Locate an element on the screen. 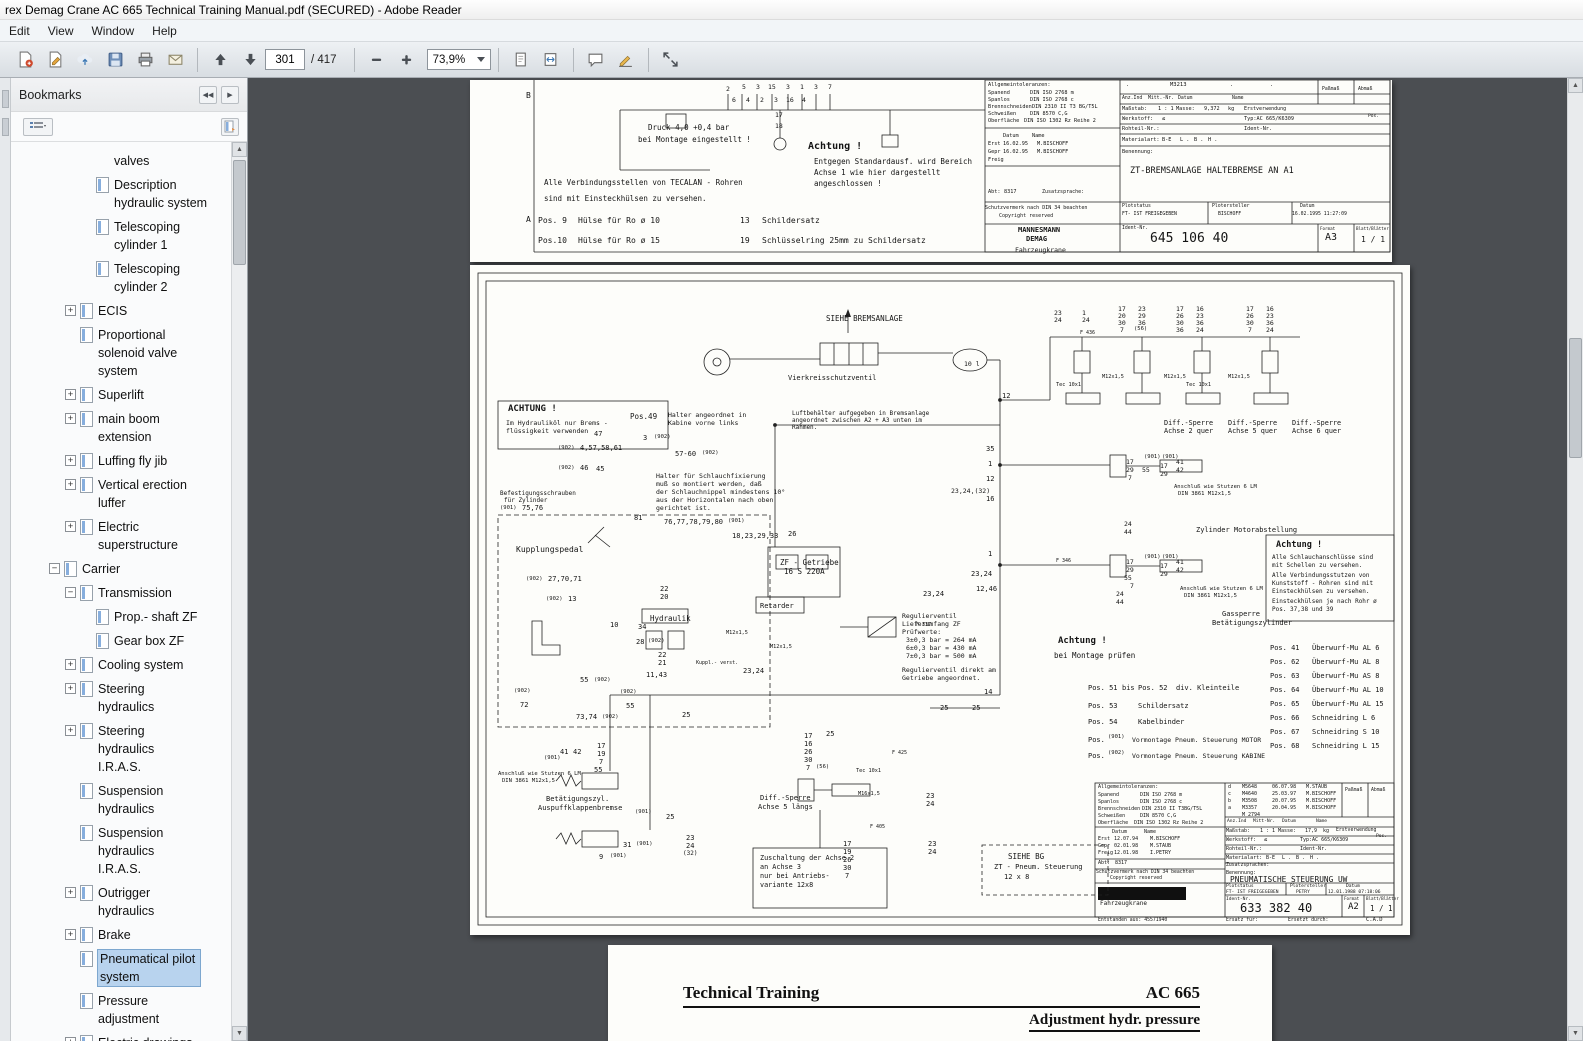 This screenshot has width=1583, height=1041. bookmark-item: +Proportional solenoid valve system is located at coordinates (121, 353).